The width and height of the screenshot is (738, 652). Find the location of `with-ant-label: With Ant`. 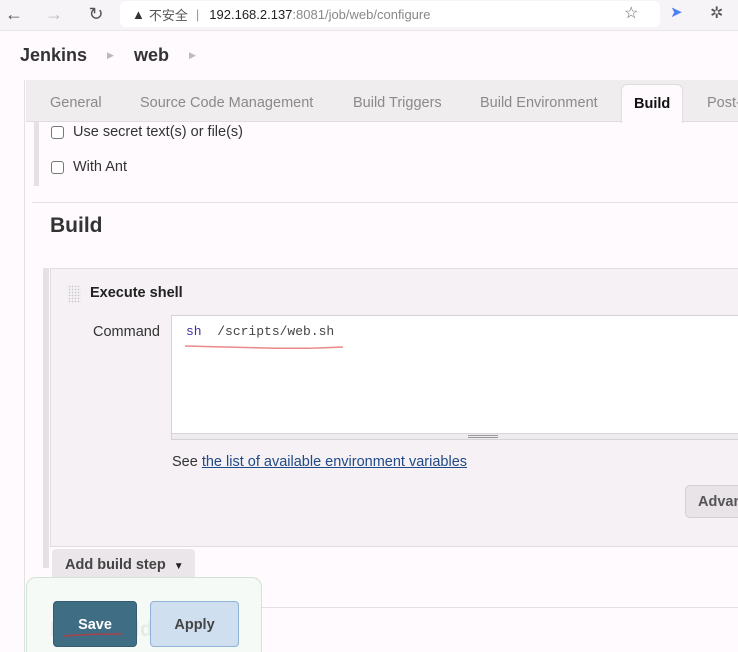

with-ant-label: With Ant is located at coordinates (100, 167).